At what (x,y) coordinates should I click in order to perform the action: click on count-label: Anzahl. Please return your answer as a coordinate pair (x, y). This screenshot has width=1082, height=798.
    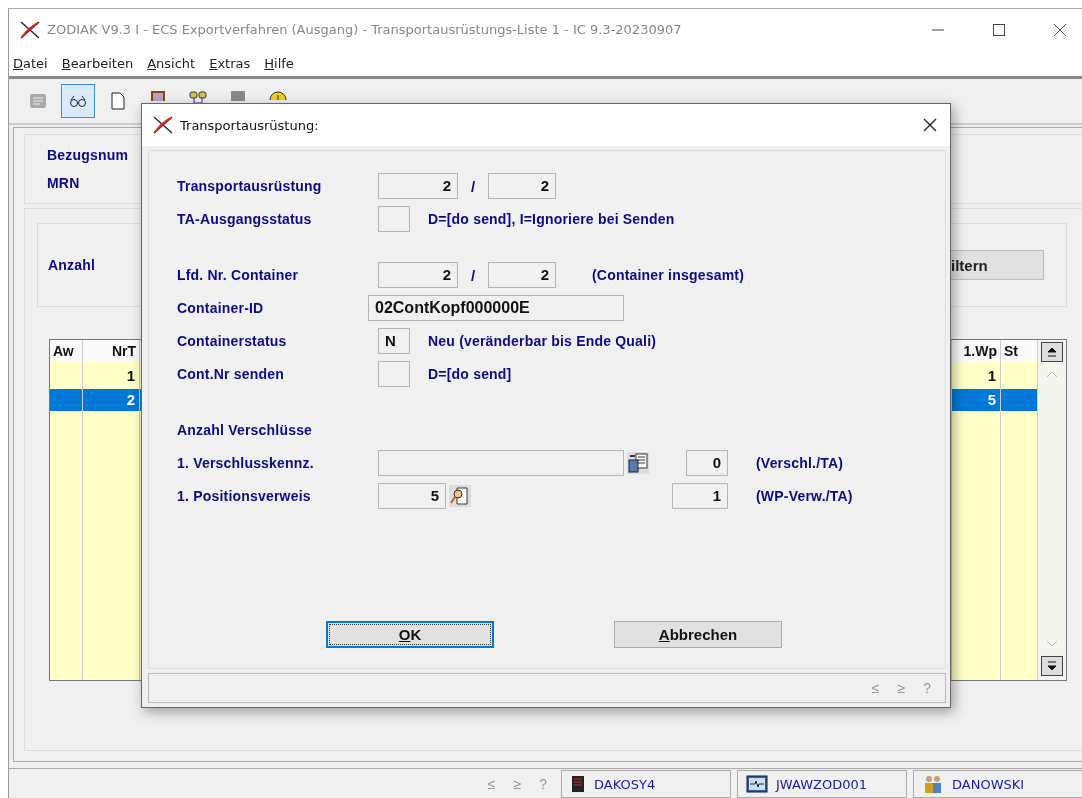
    Looking at the image, I should click on (72, 265).